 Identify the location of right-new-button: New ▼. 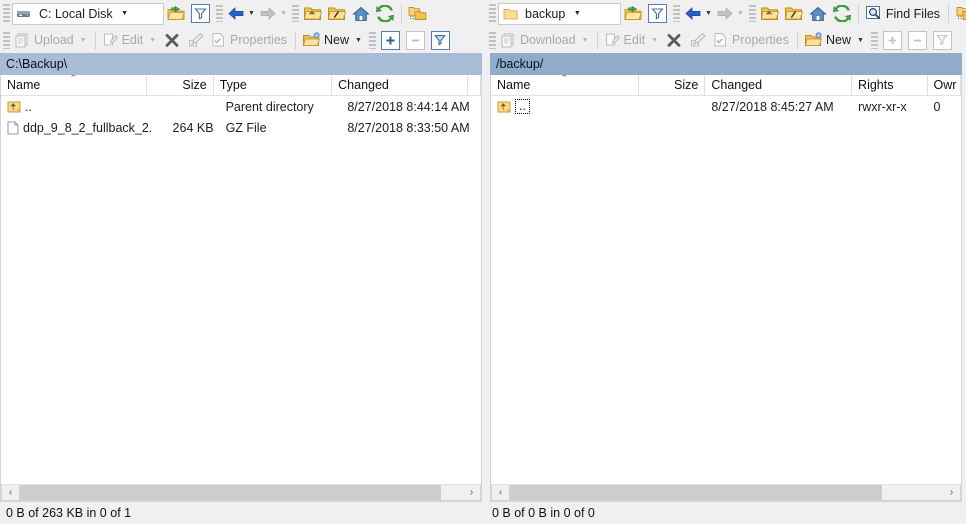
(835, 40).